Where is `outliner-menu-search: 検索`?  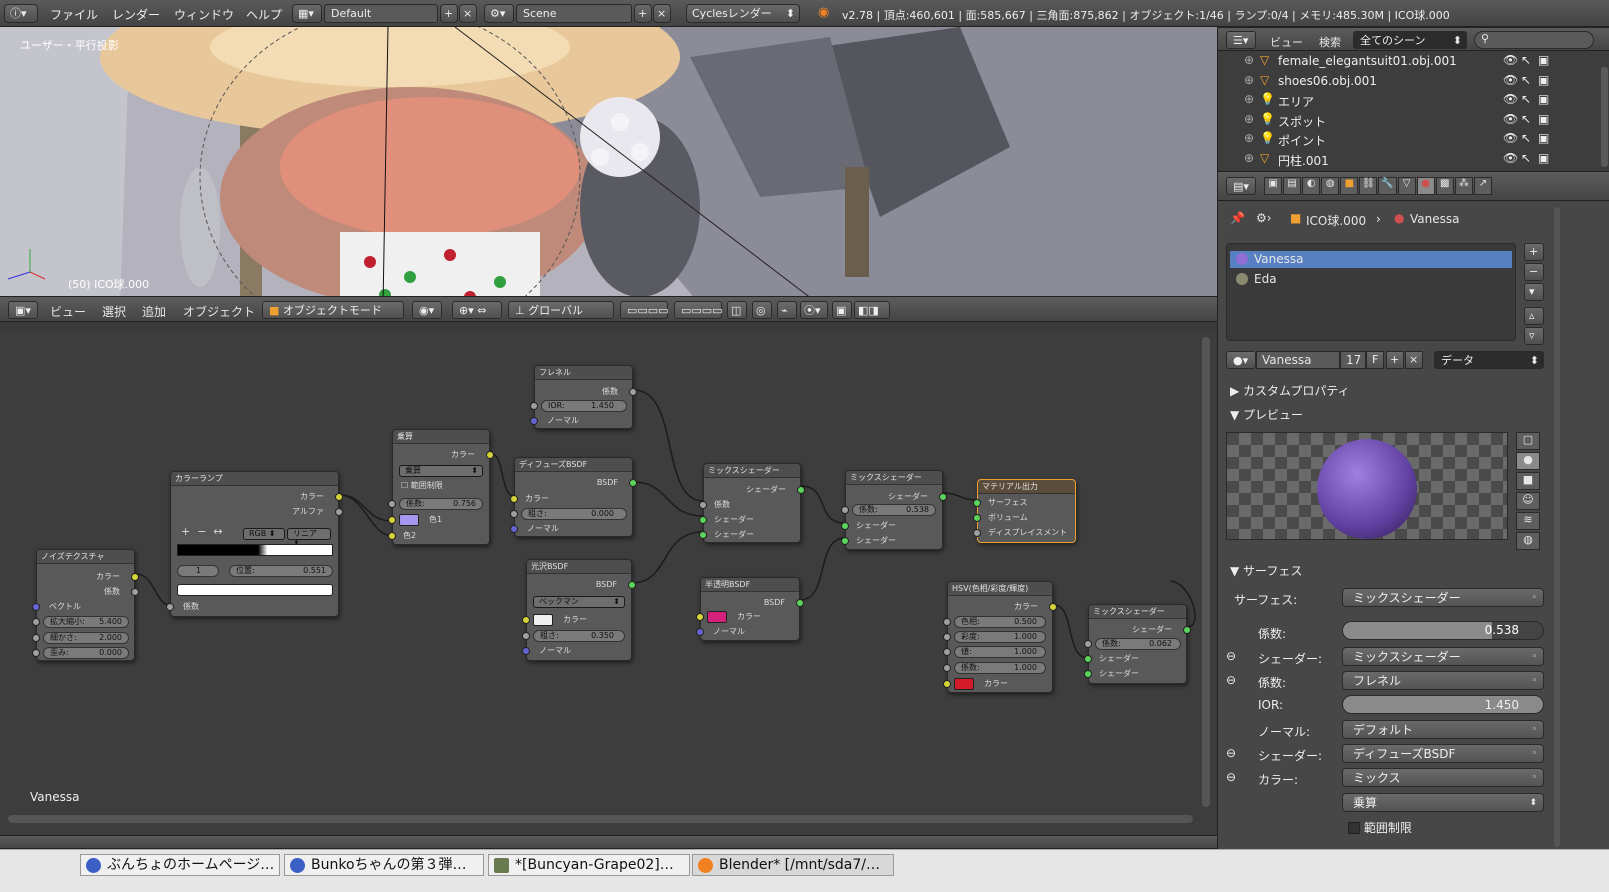 outliner-menu-search: 検索 is located at coordinates (1330, 42).